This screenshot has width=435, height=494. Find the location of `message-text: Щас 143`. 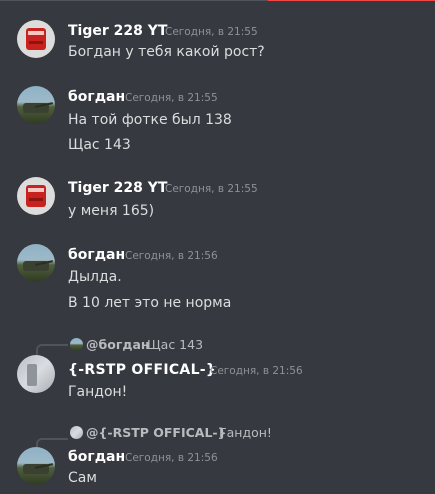

message-text: Щас 143 is located at coordinates (99, 145).